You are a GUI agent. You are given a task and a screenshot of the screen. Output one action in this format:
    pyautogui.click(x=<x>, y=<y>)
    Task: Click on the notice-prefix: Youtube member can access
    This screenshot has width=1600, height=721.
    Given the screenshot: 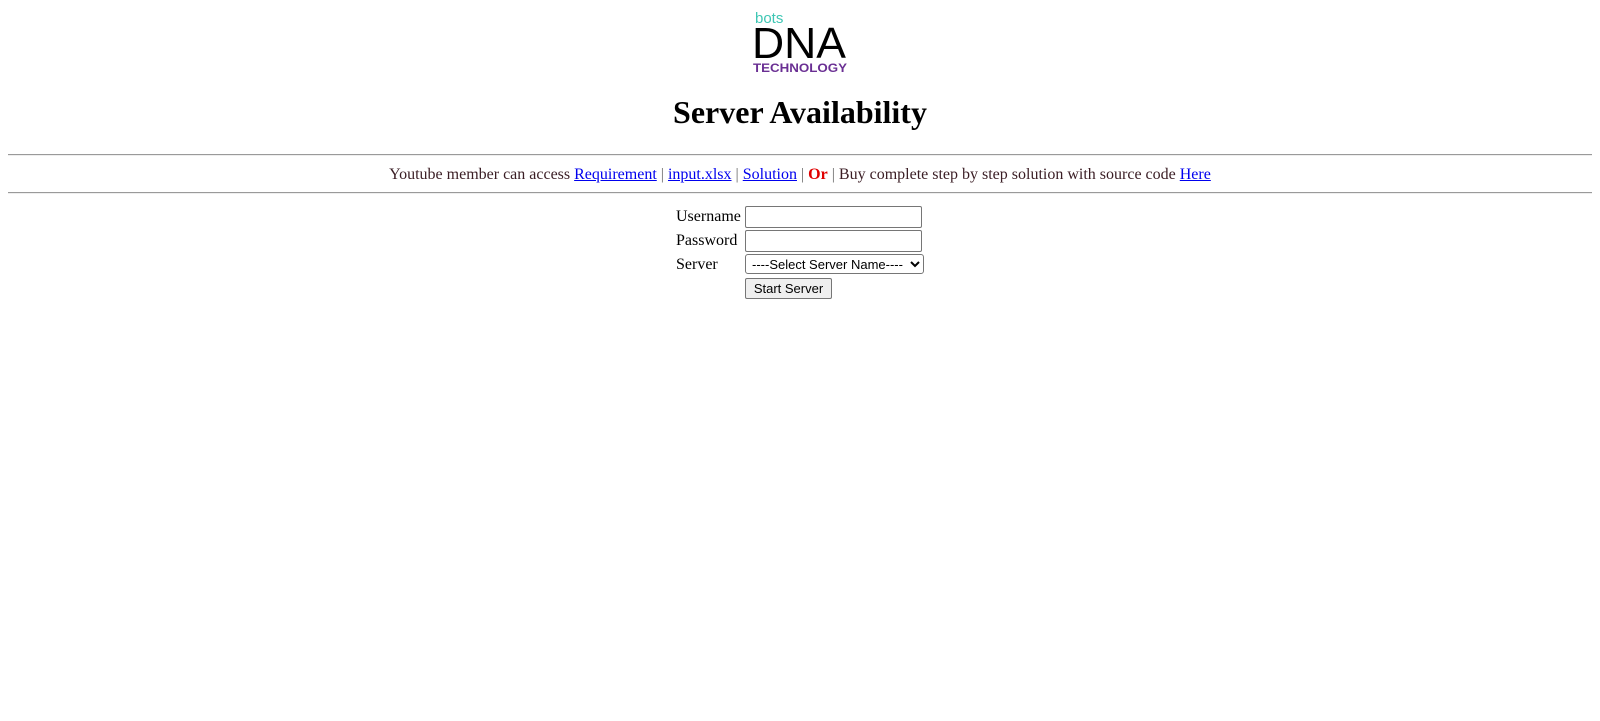 What is the action you would take?
    pyautogui.click(x=480, y=174)
    